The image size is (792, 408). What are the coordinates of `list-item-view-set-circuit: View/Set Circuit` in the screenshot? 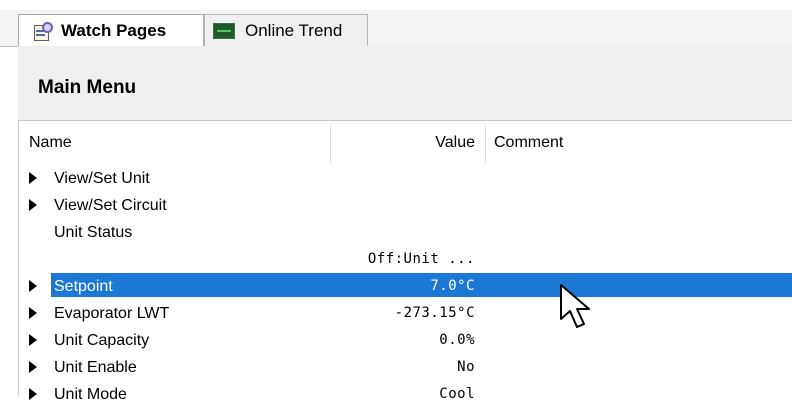 It's located at (405, 205).